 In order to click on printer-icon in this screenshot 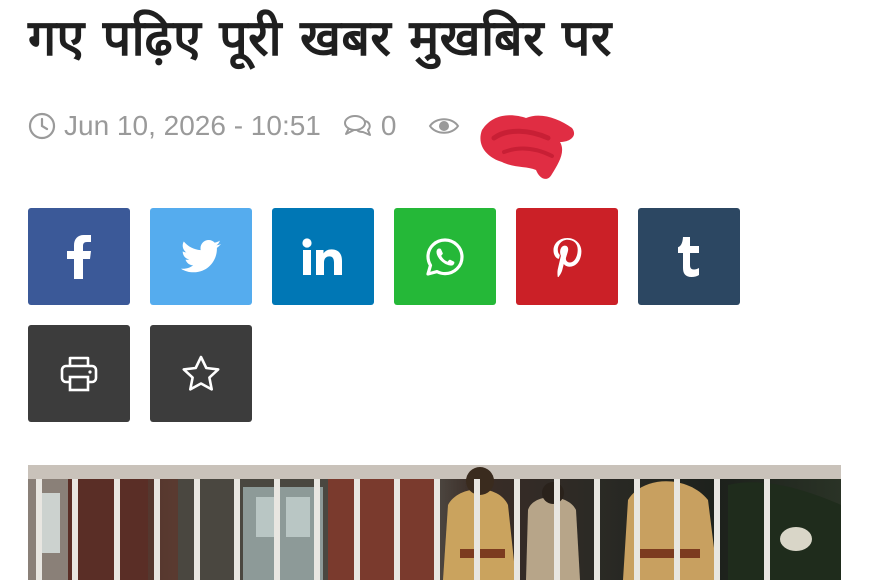, I will do `click(79, 374)`.